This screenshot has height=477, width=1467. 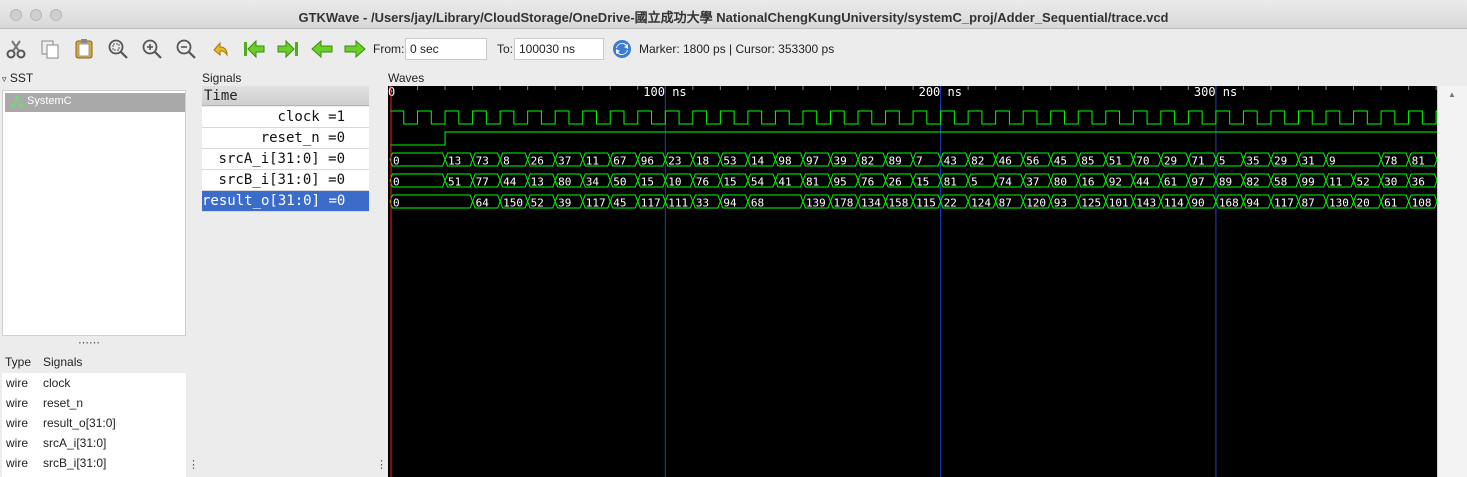 What do you see at coordinates (355, 49) in the screenshot?
I see `forward-icon` at bounding box center [355, 49].